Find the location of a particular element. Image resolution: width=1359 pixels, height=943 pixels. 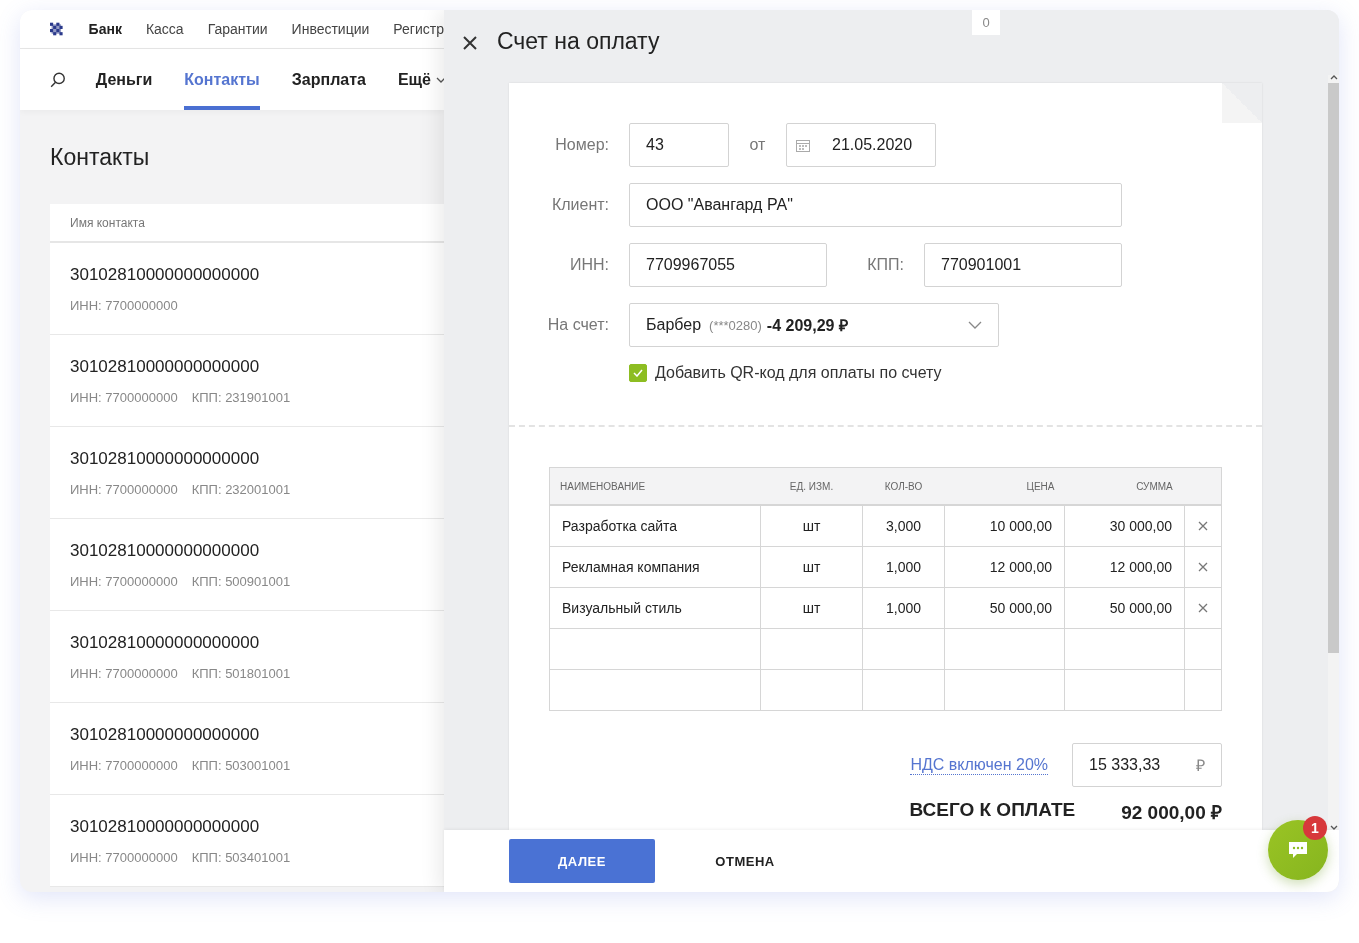

folded-corner is located at coordinates (1242, 103).